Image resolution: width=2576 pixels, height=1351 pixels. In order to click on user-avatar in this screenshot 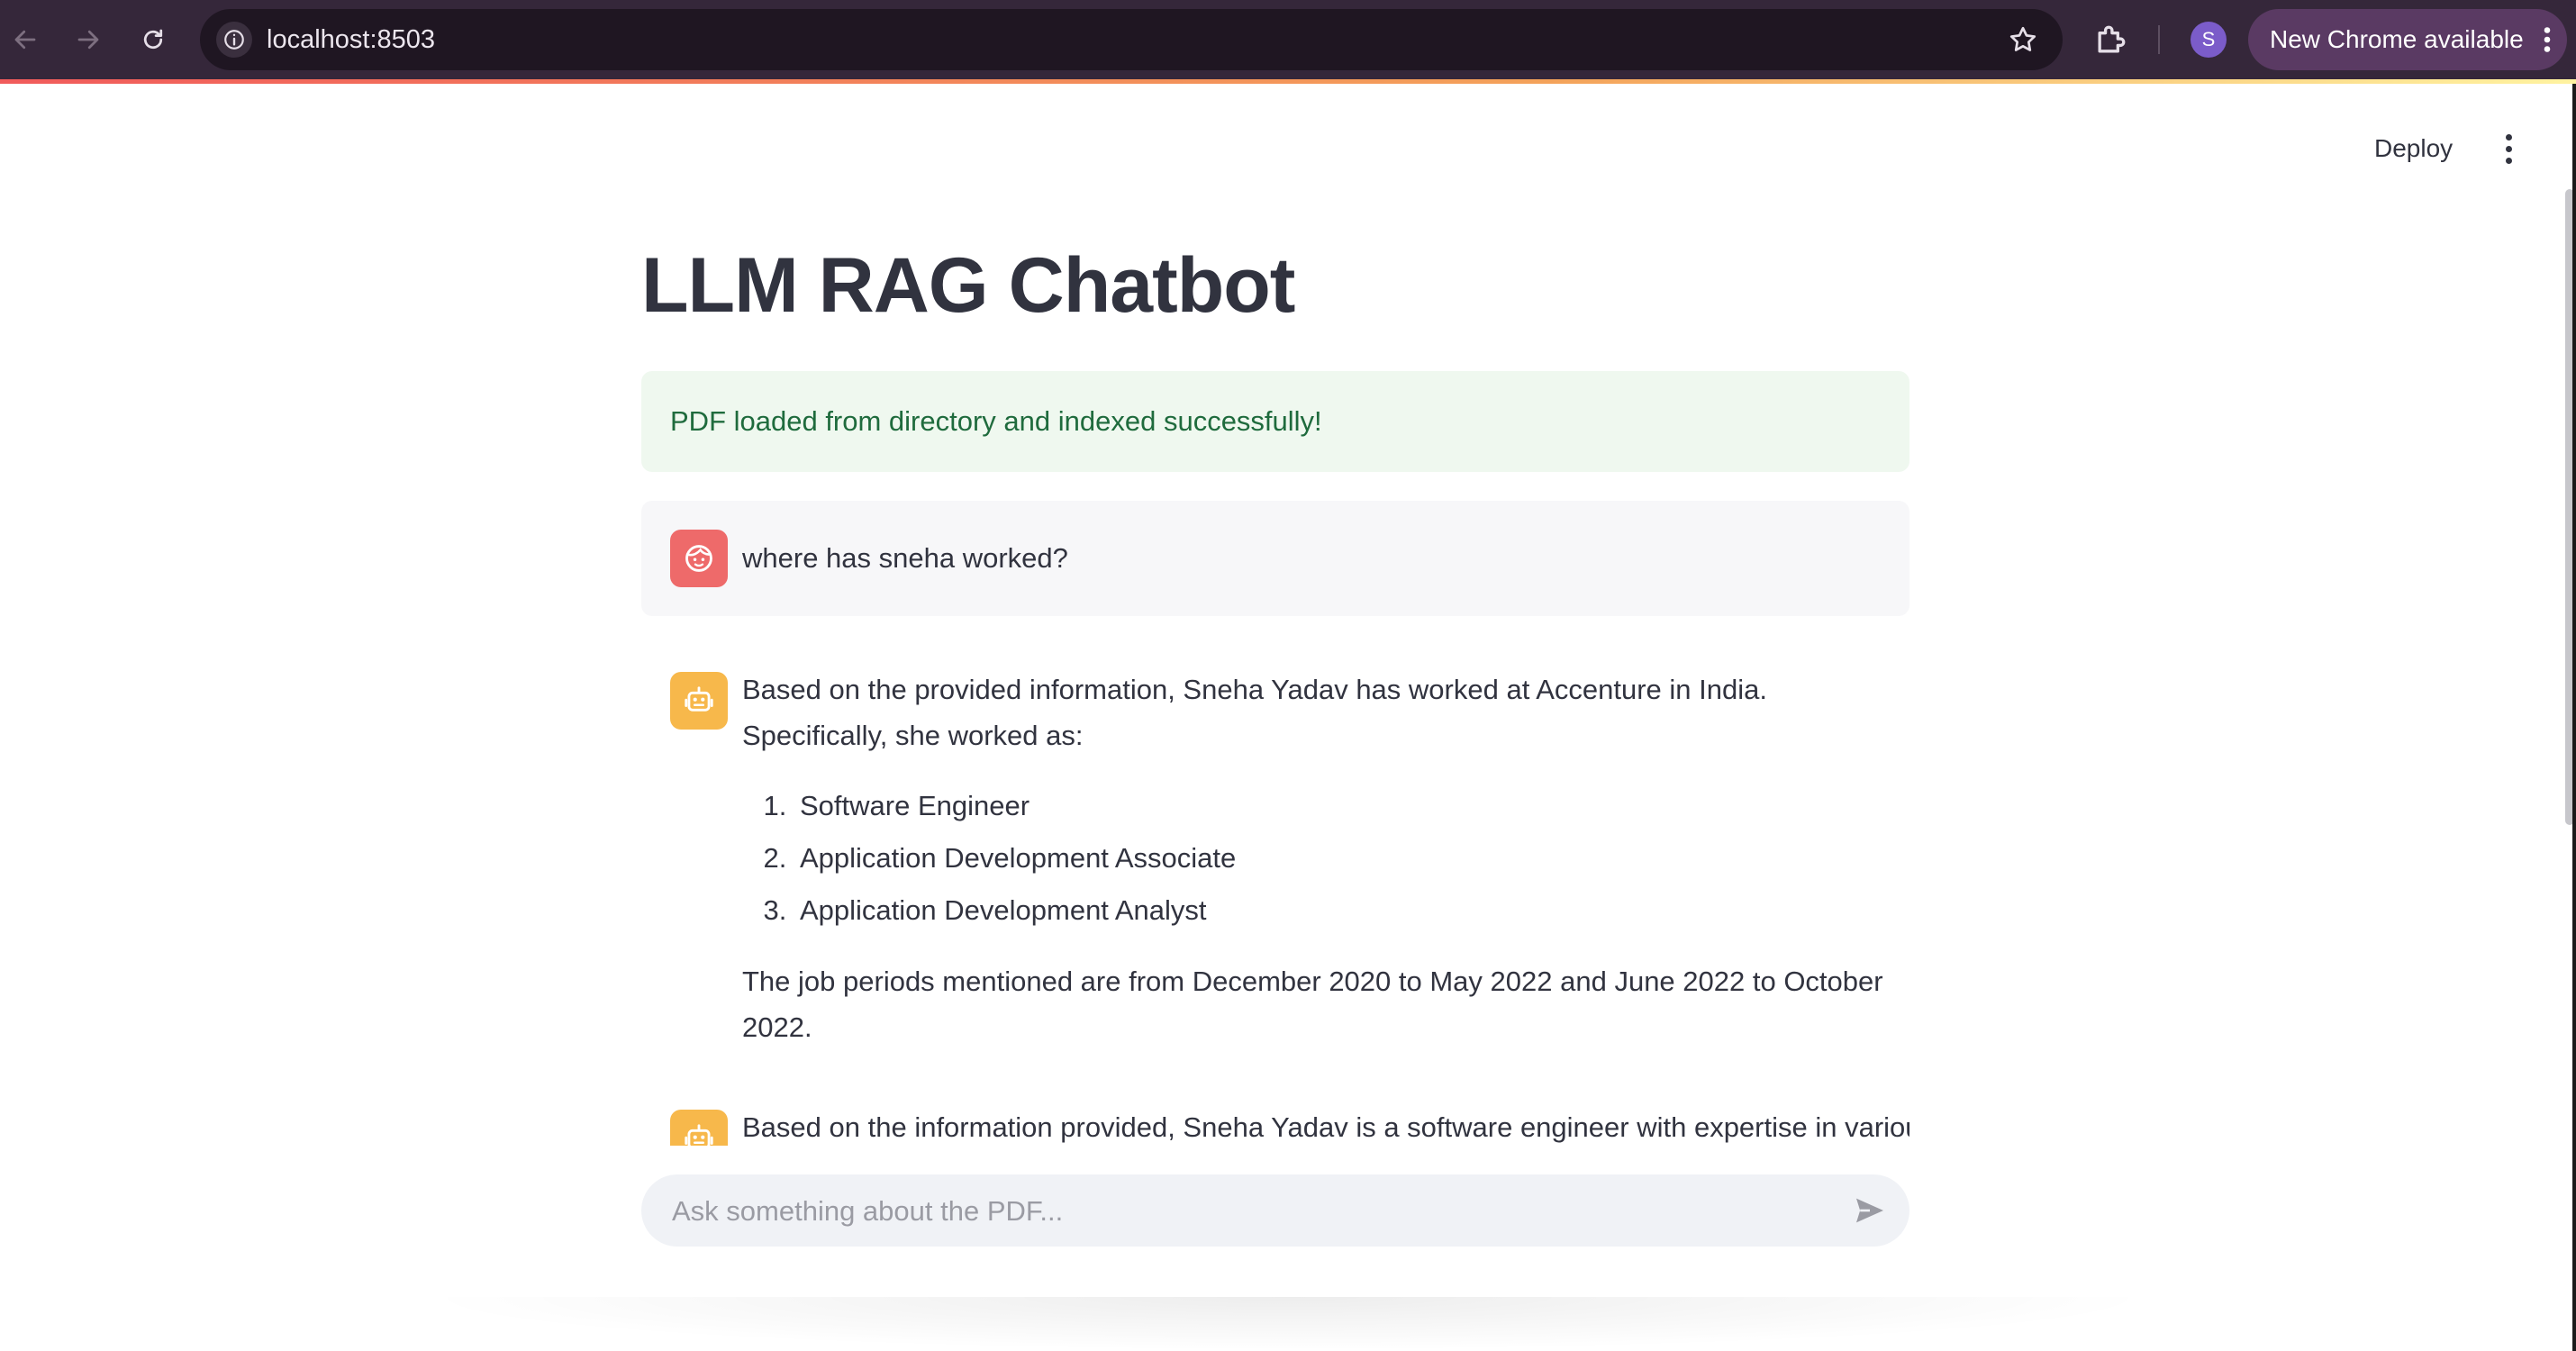, I will do `click(699, 559)`.